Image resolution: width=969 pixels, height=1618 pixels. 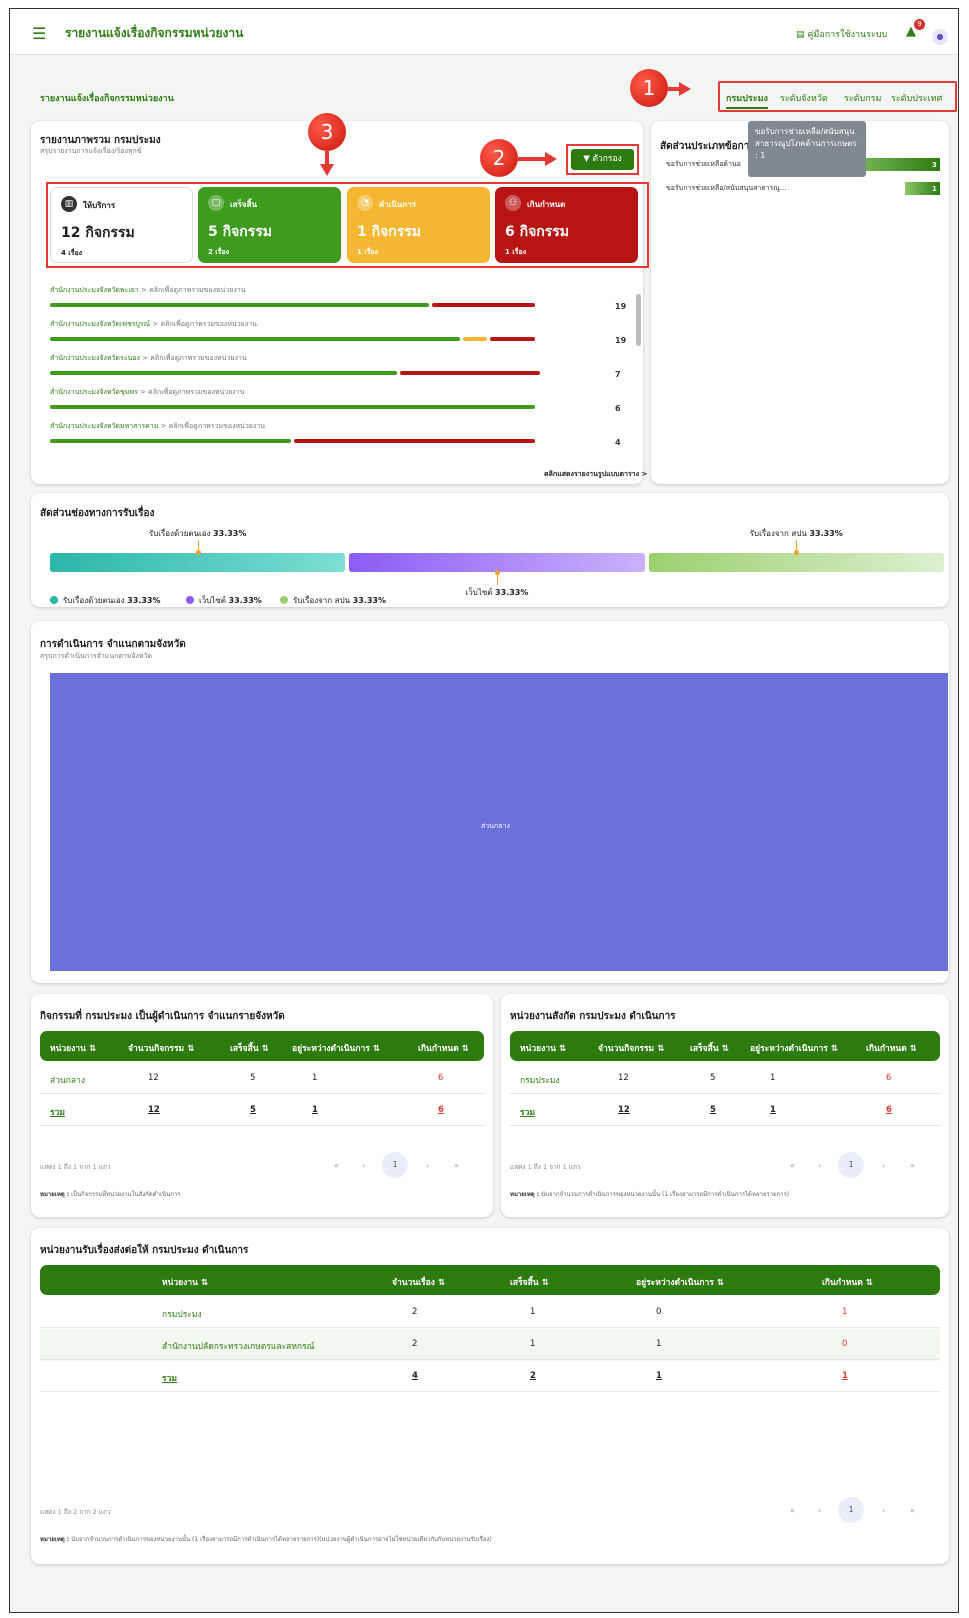 What do you see at coordinates (709, 1048) in the screenshot?
I see `table2-col-header: เสร็จสิ้น ⇅` at bounding box center [709, 1048].